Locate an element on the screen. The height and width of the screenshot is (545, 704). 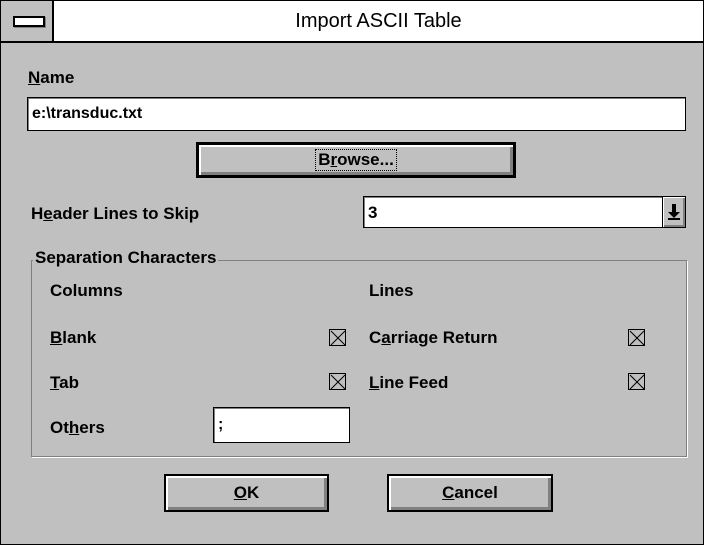
window-title: Import ASCII Table is located at coordinates (378, 21).